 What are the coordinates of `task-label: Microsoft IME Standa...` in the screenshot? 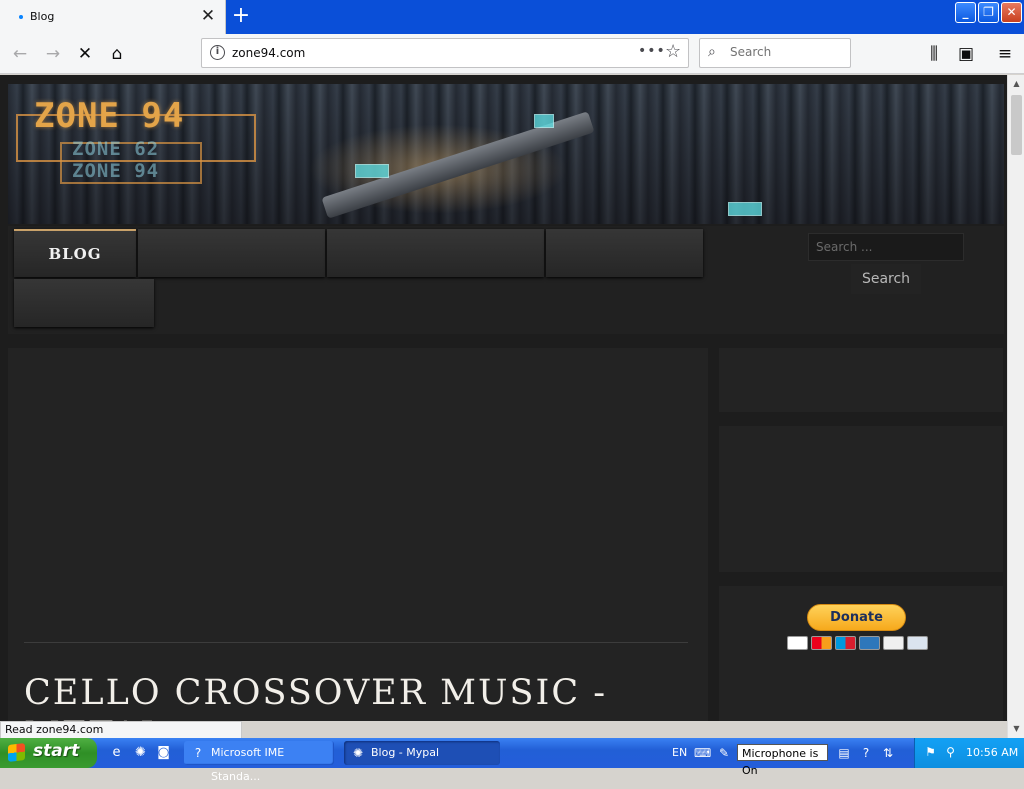 It's located at (248, 764).